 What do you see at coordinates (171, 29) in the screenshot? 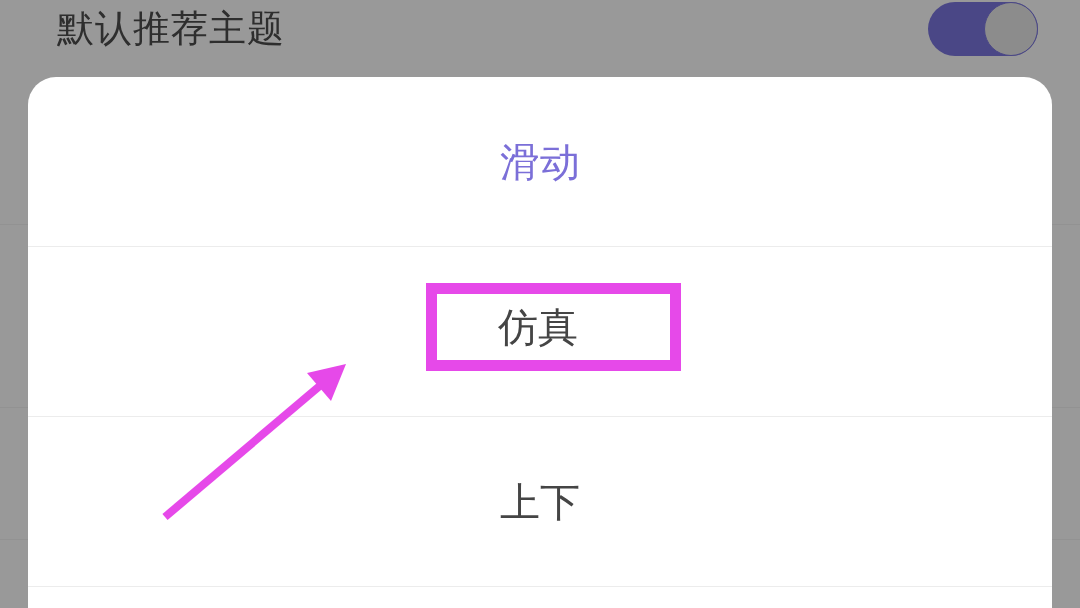
I see `setting-label: 默认推荐主题` at bounding box center [171, 29].